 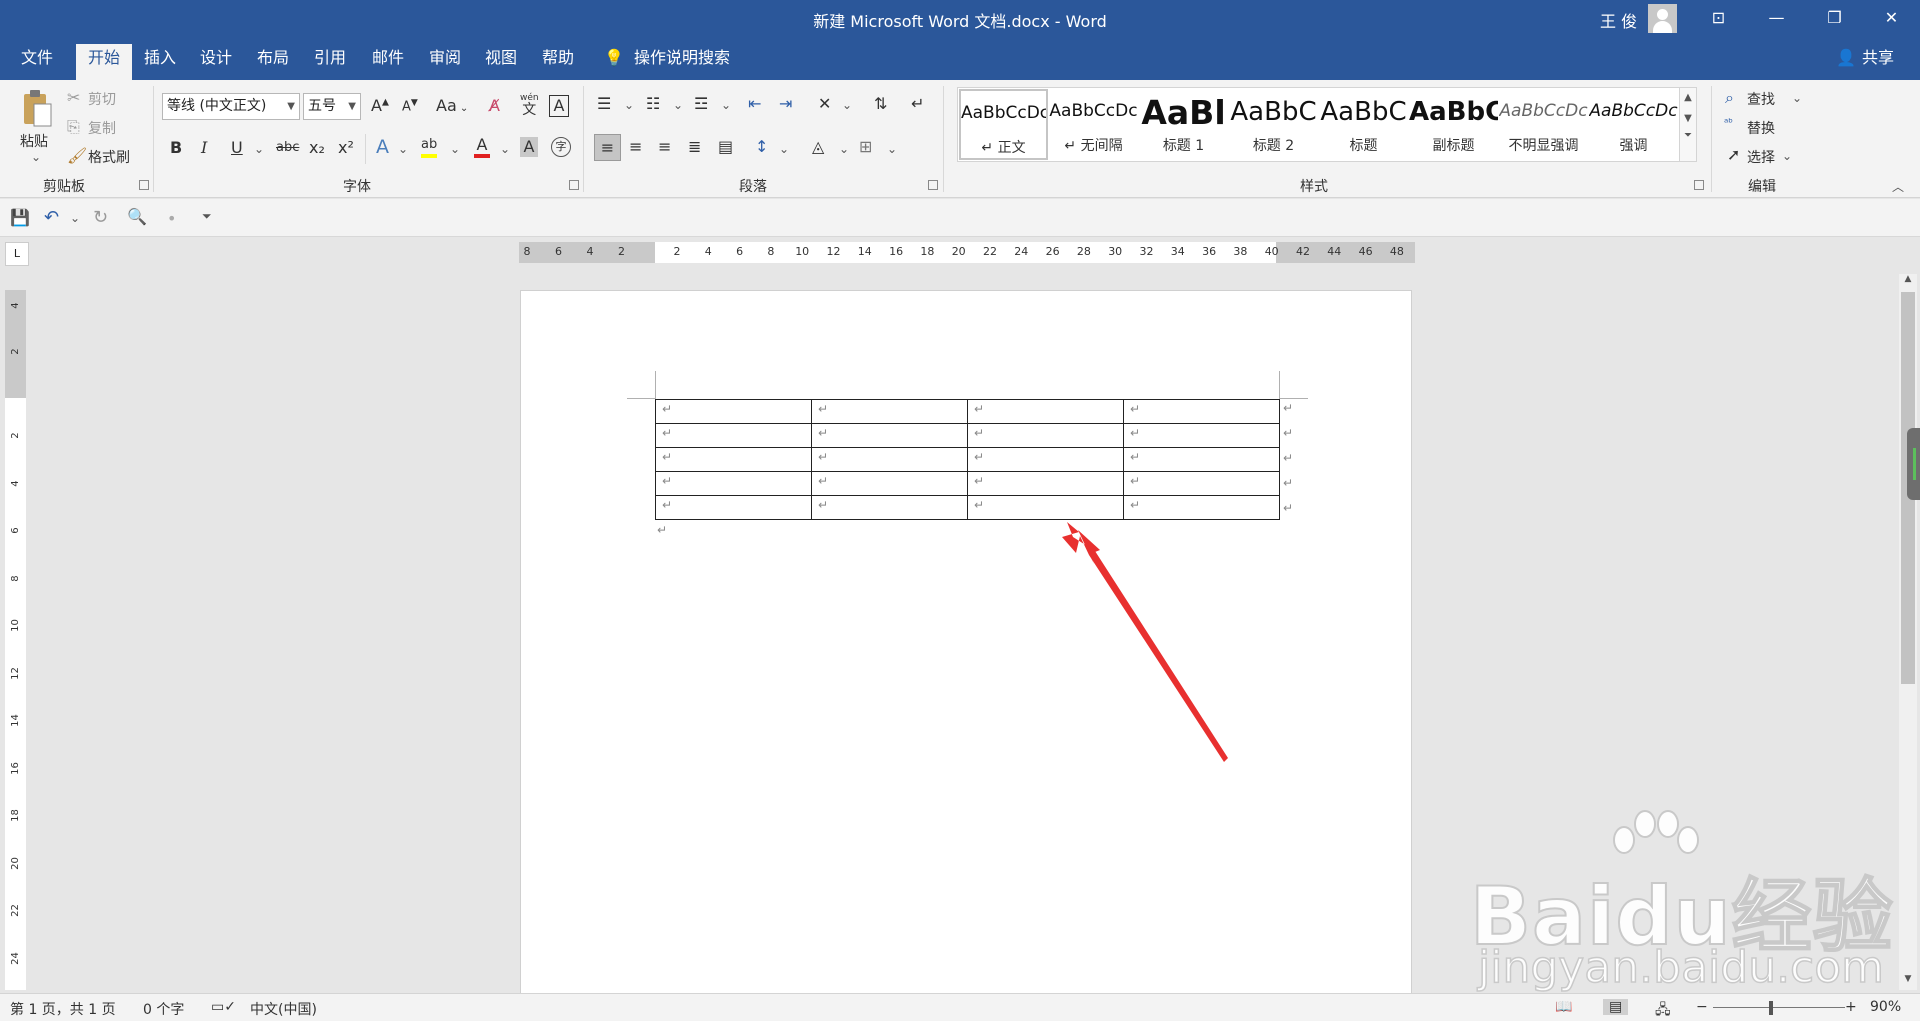 What do you see at coordinates (726, 105) in the screenshot?
I see `multilevel-dropdown-icon: ⌄` at bounding box center [726, 105].